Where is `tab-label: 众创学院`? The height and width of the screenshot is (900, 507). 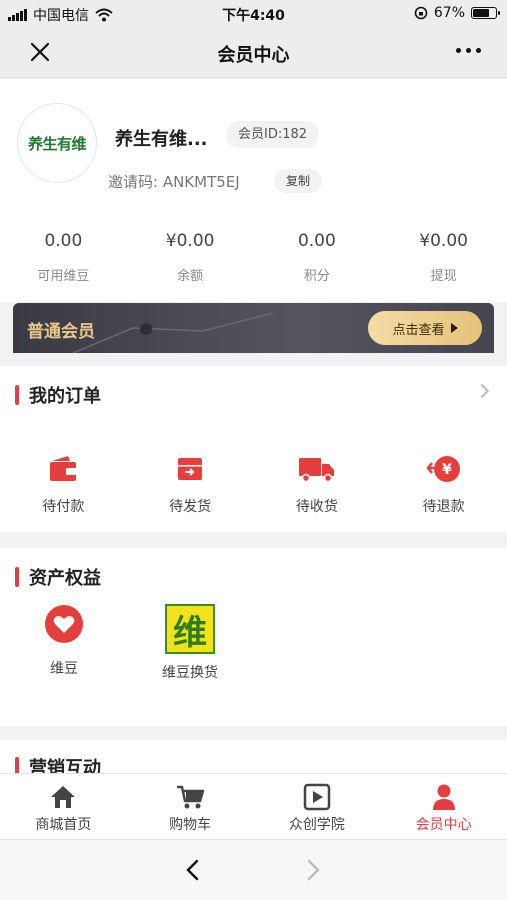 tab-label: 众创学院 is located at coordinates (316, 825).